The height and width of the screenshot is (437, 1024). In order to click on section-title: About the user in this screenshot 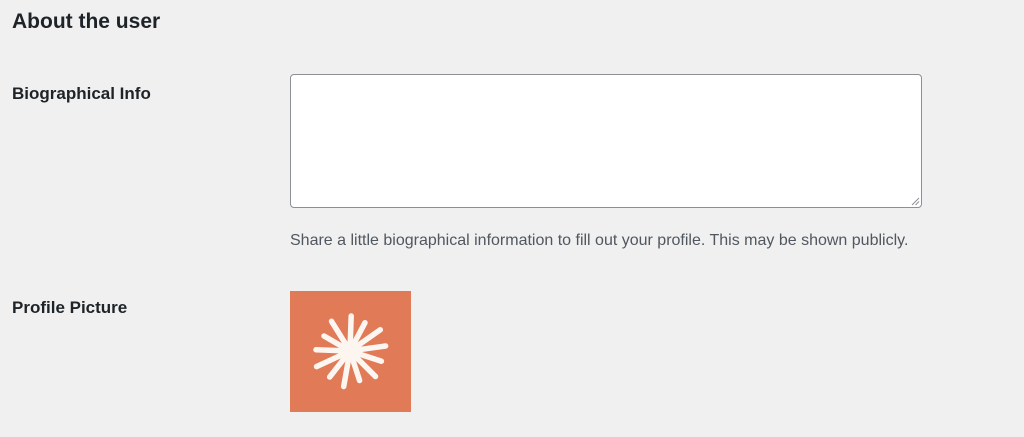, I will do `click(86, 21)`.